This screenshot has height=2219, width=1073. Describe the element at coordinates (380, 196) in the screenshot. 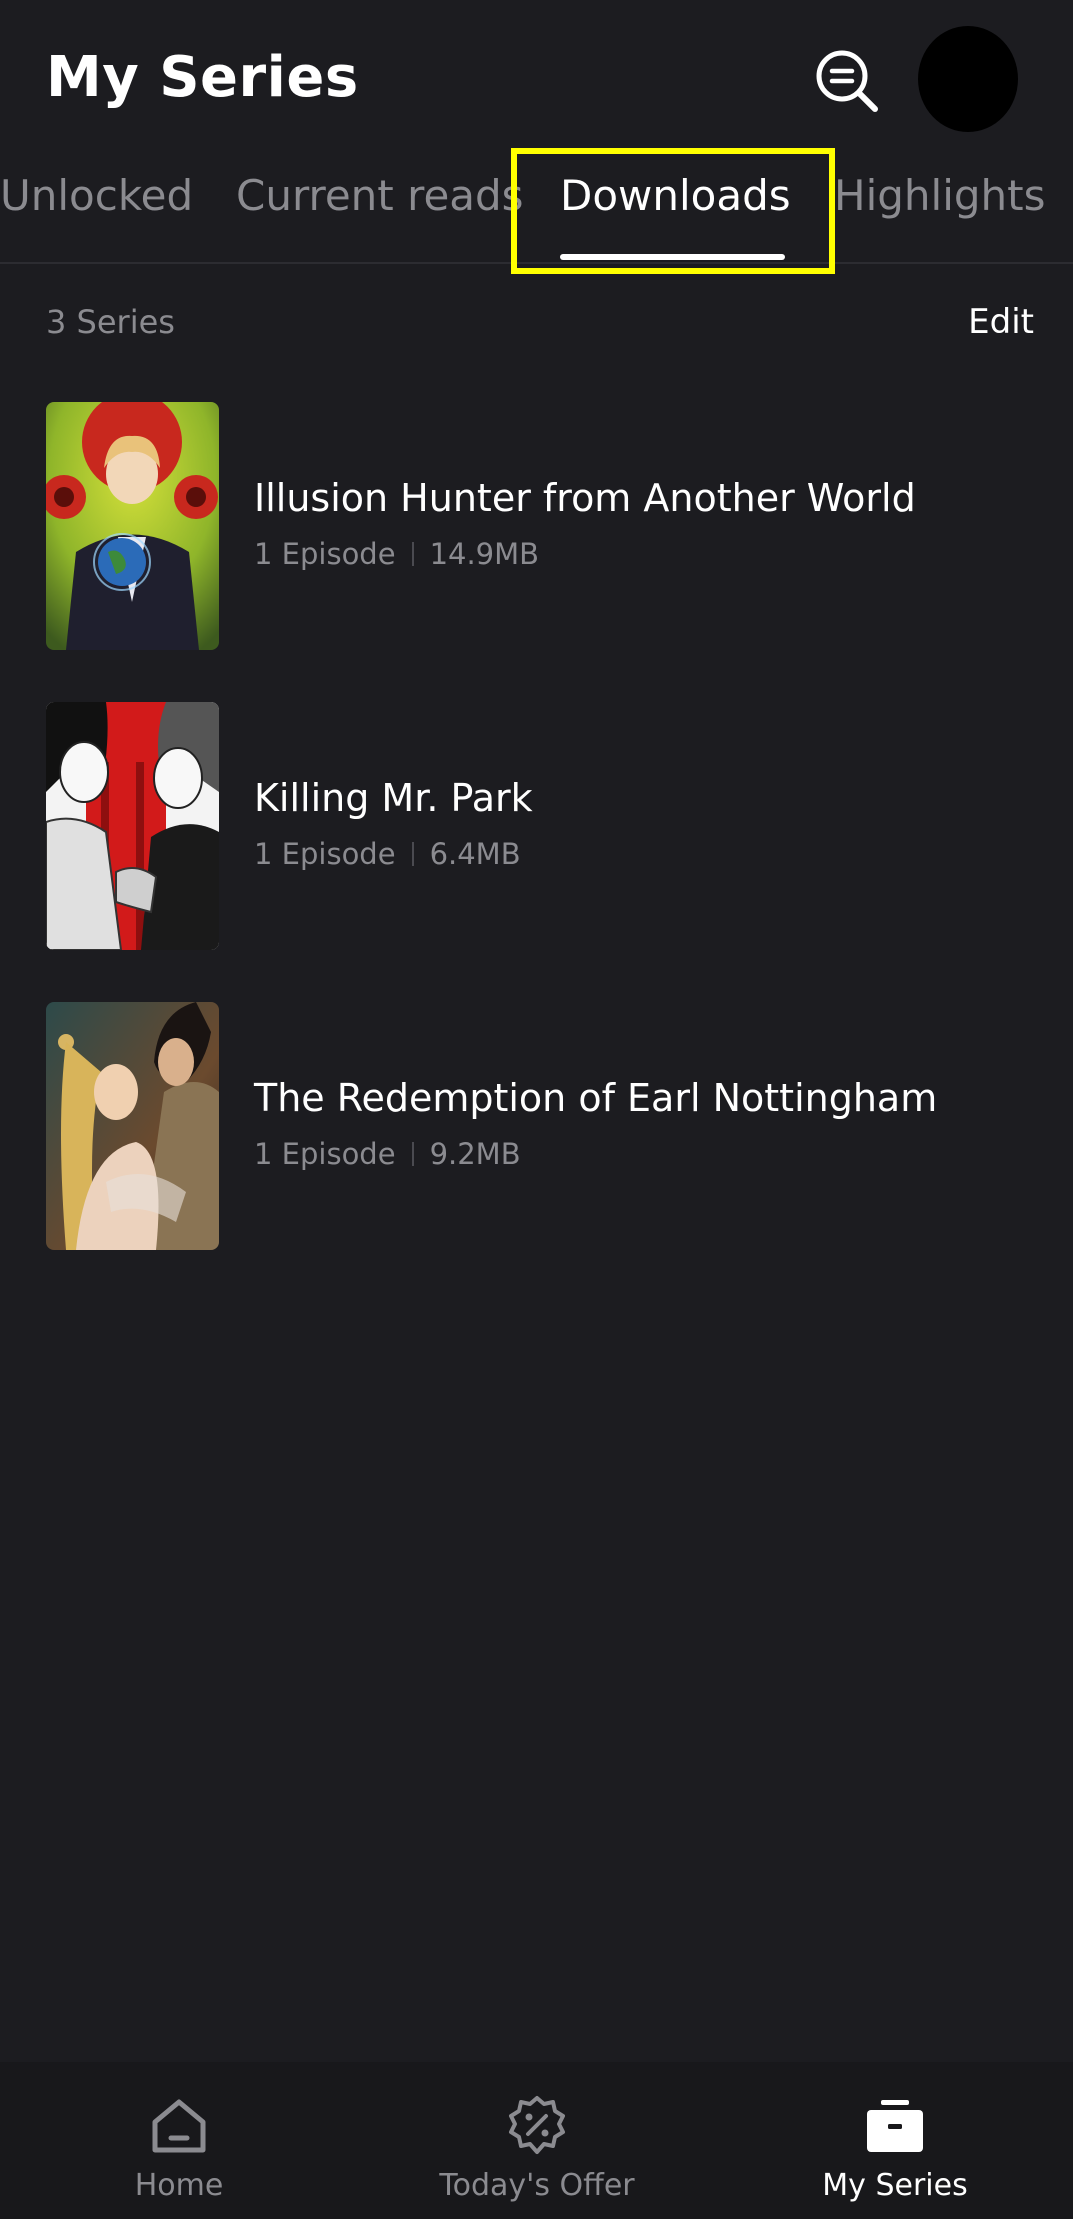

I see `tab-current-reads: Current reads` at that location.